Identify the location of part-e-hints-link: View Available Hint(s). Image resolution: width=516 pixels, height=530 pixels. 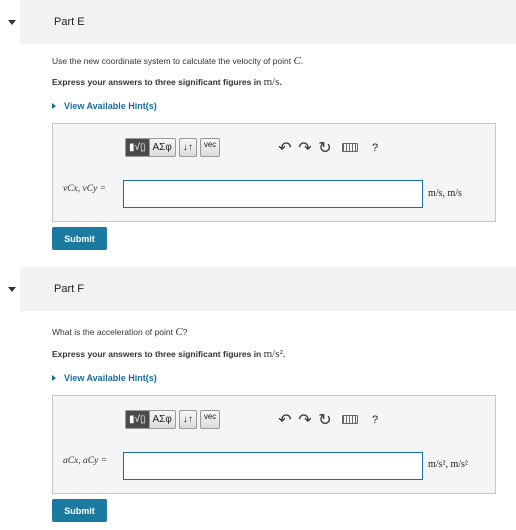
(104, 106).